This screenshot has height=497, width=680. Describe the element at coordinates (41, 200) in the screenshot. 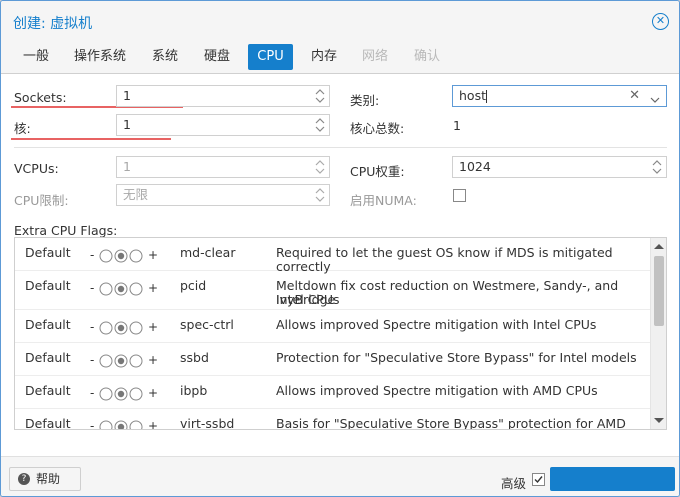

I see `cpu-limit-label: CPU限制:` at that location.